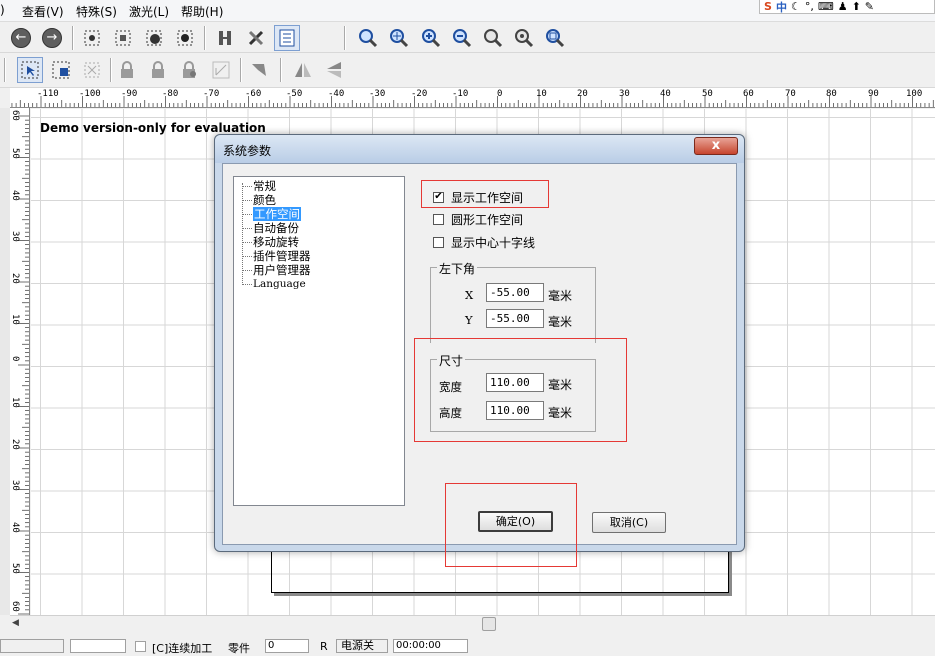  What do you see at coordinates (276, 256) in the screenshot?
I see `tree-item-plugin-manager: 插件管理器` at bounding box center [276, 256].